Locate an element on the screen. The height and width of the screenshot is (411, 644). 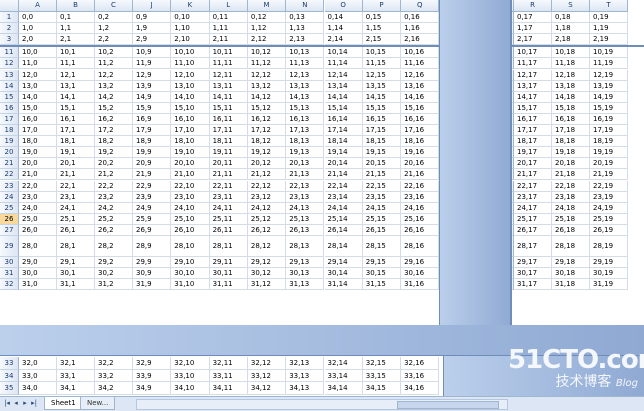
cell: 12,13 is located at coordinates (305, 75).